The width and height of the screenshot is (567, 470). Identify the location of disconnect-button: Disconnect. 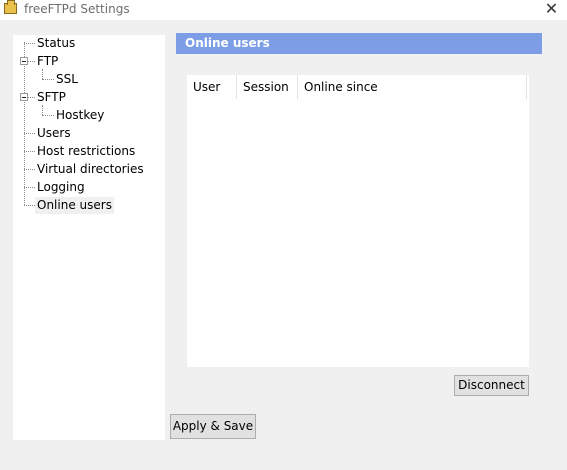
(491, 385).